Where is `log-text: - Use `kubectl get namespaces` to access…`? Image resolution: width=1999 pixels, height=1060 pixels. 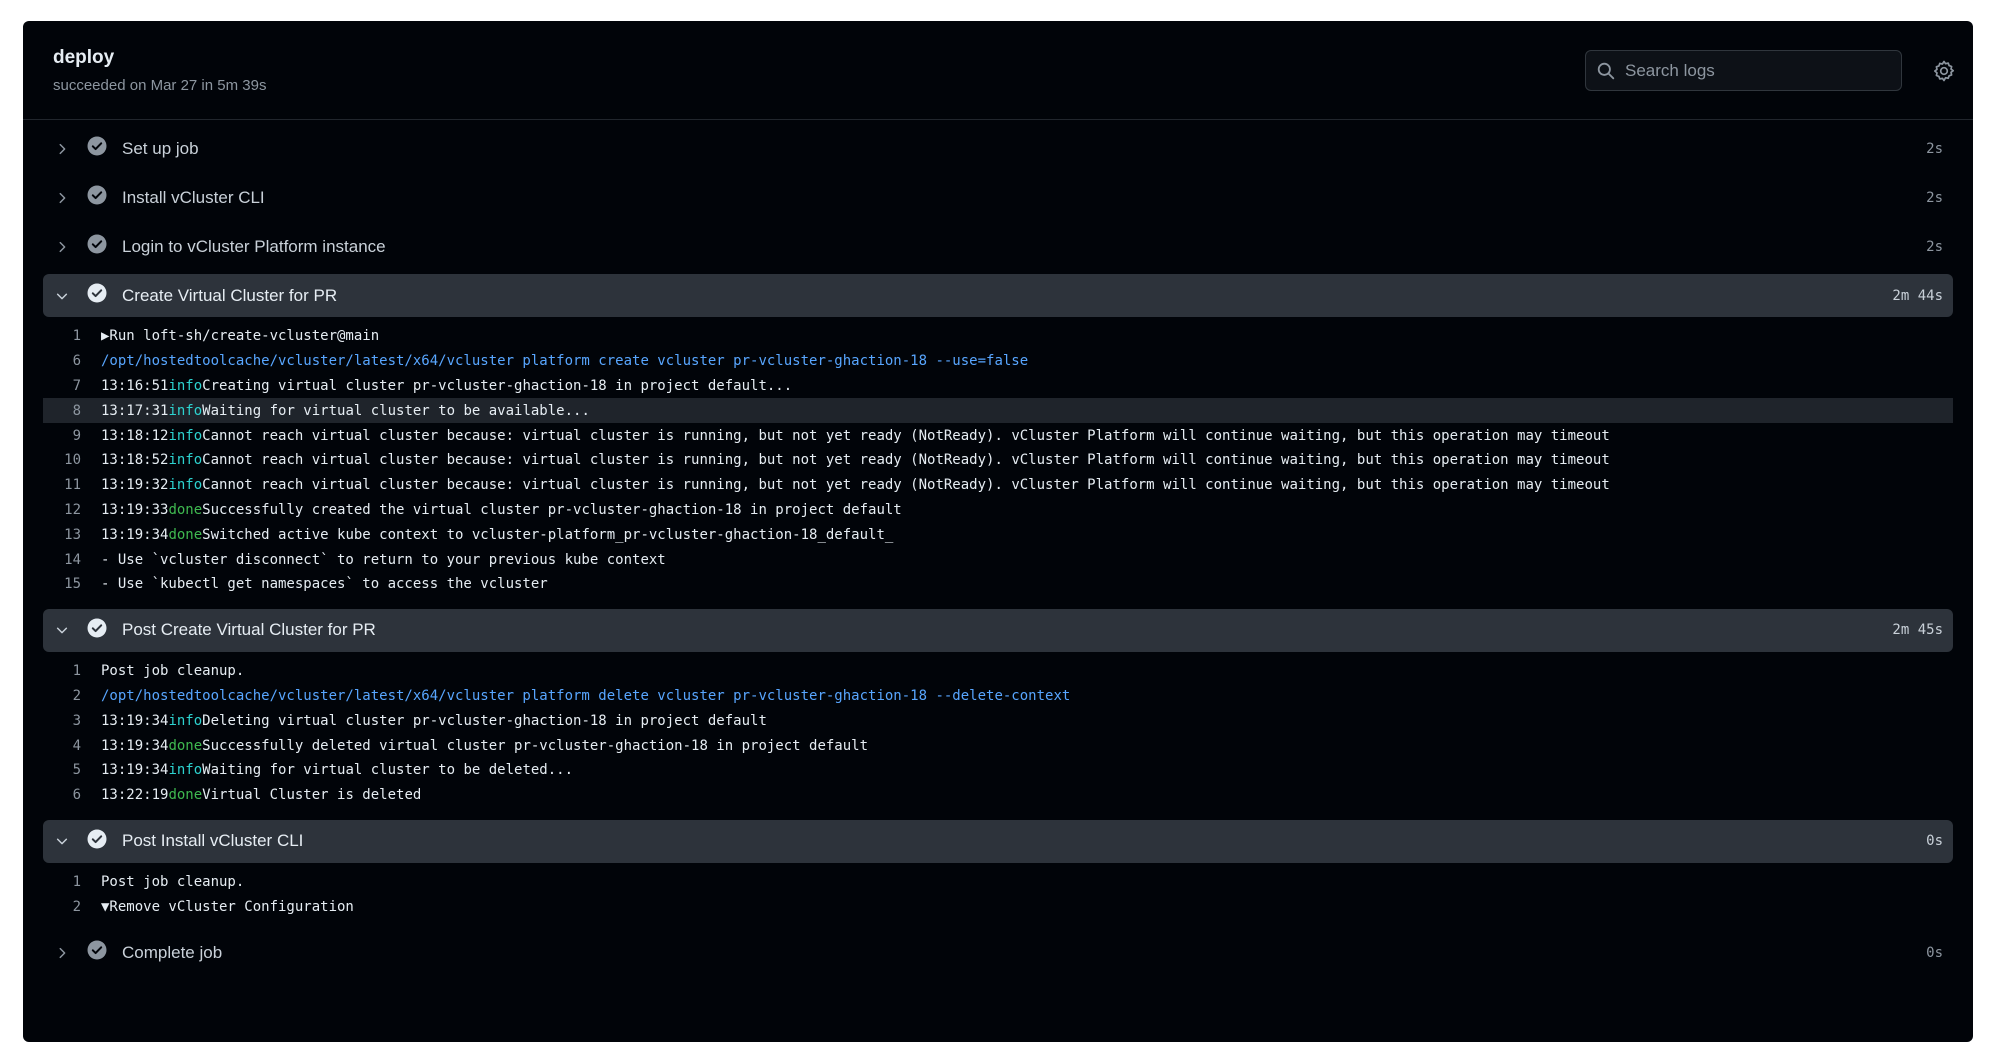
log-text: - Use `kubectl get namespaces` to access… is located at coordinates (324, 584).